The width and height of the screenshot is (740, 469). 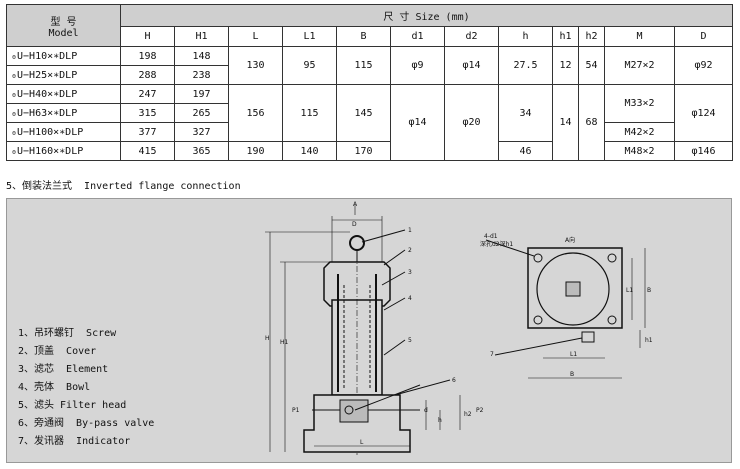 I want to click on hole-depth-note: 深孔d2深h1, so click(x=496, y=244).